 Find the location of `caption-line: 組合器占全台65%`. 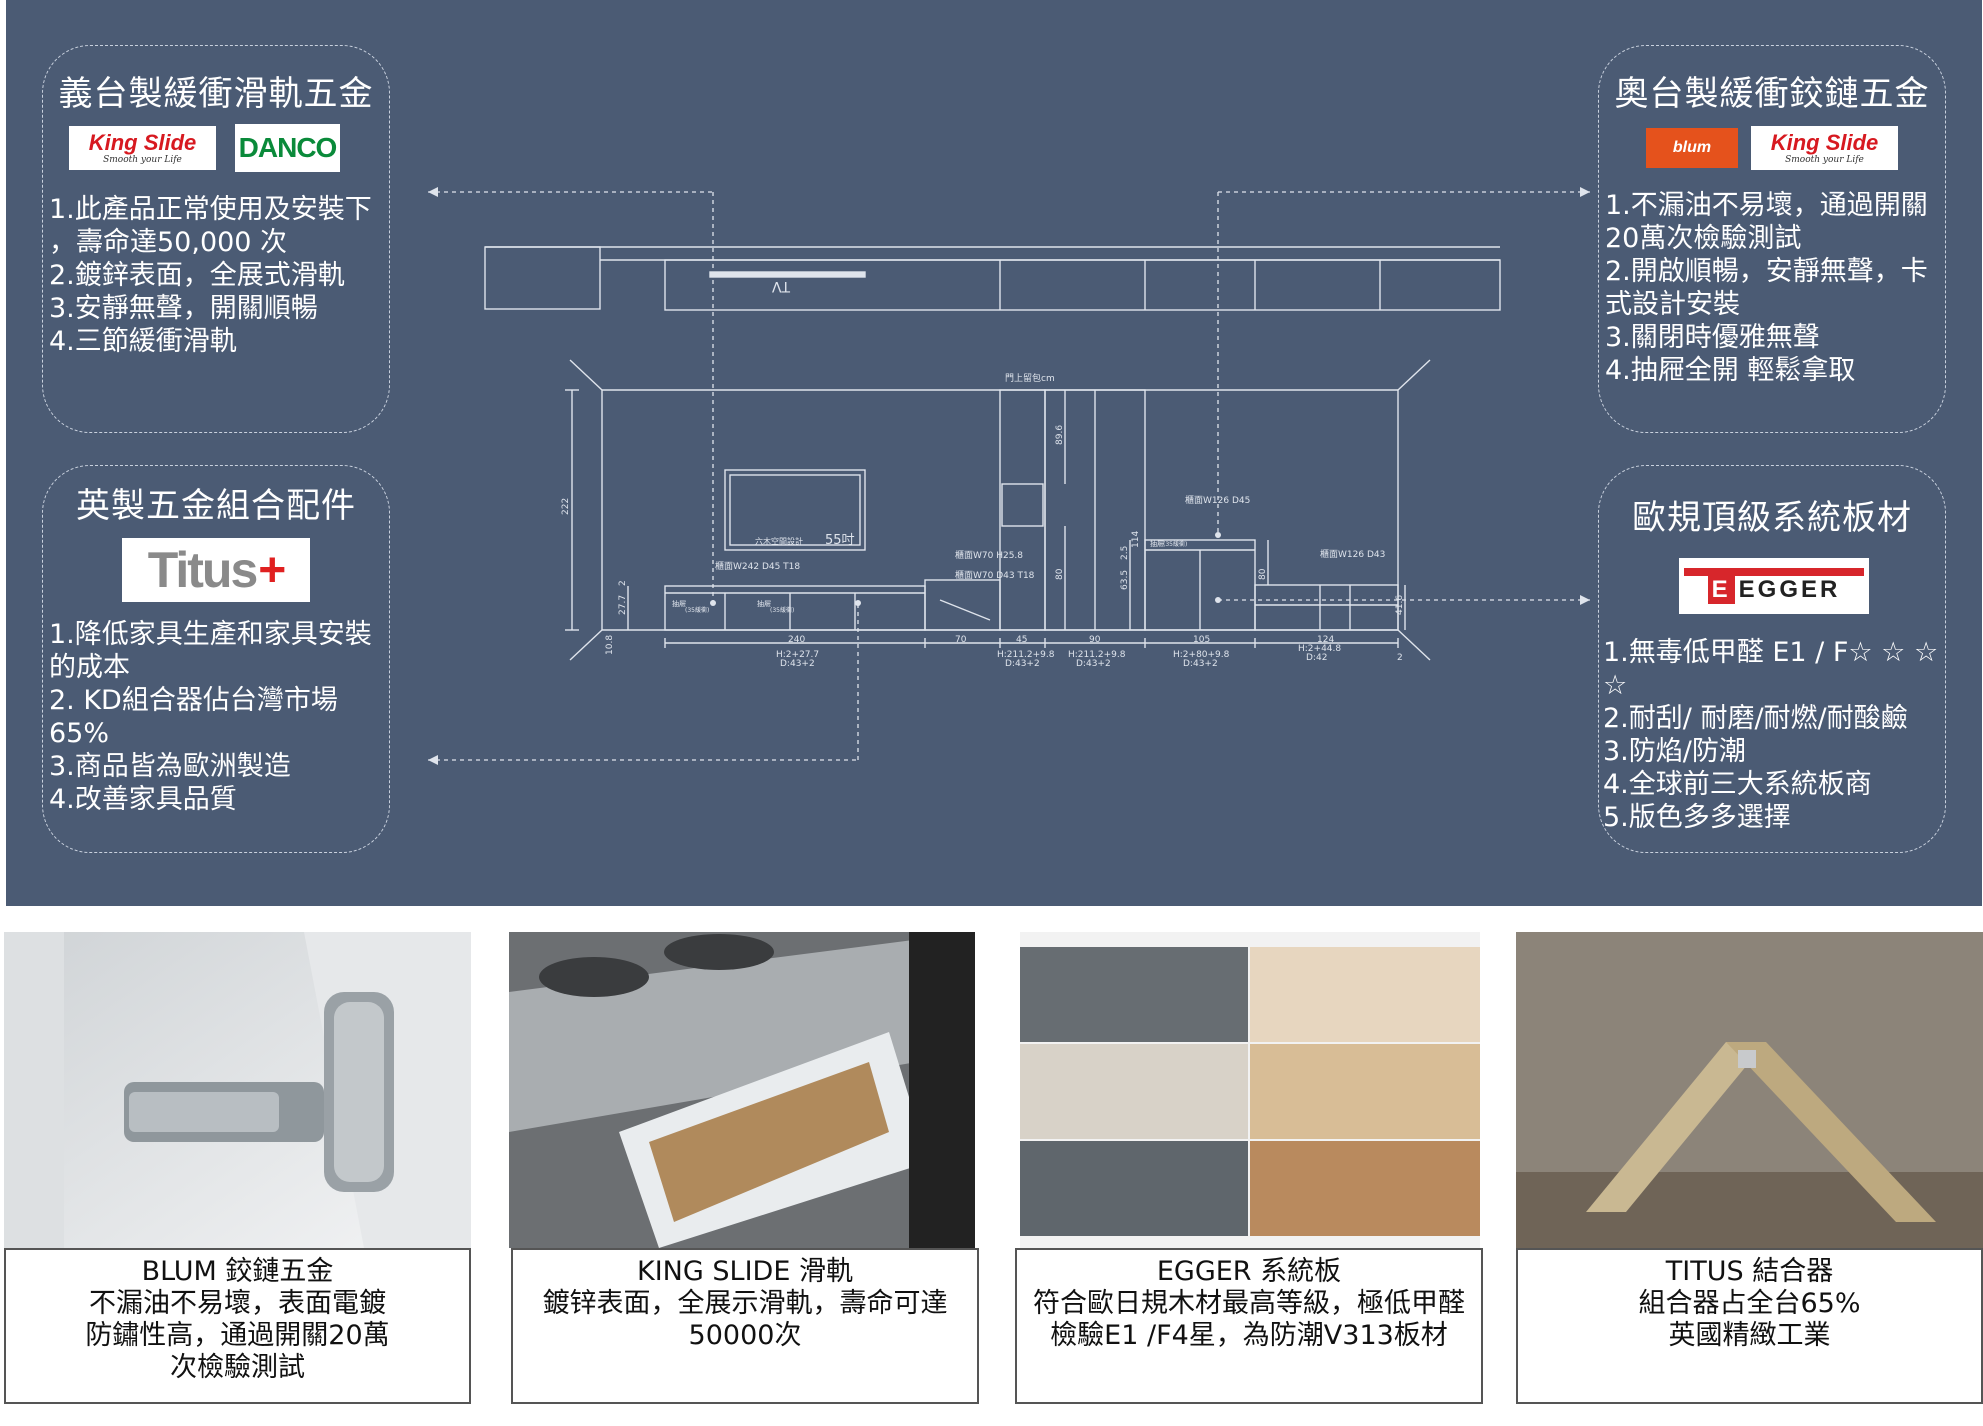

caption-line: 組合器占全台65% is located at coordinates (1749, 1303).